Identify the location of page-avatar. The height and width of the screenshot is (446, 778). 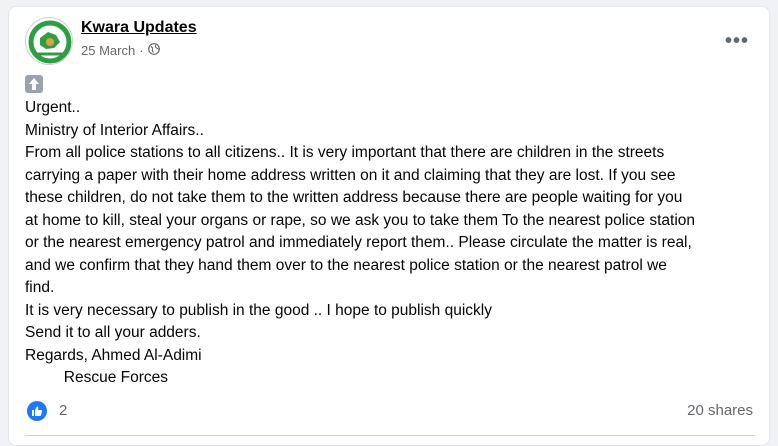
(49, 41).